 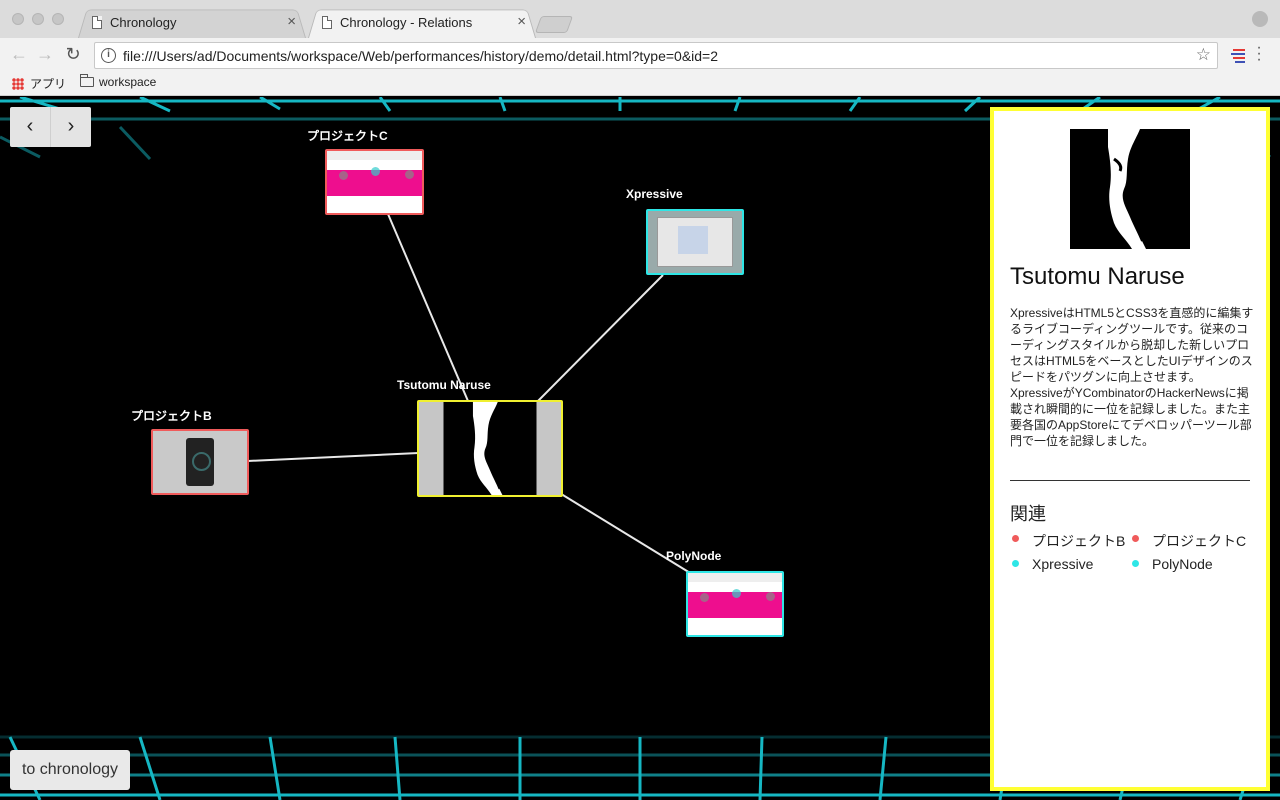 I want to click on bookmark-star-icon: ☆, so click(x=1203, y=55).